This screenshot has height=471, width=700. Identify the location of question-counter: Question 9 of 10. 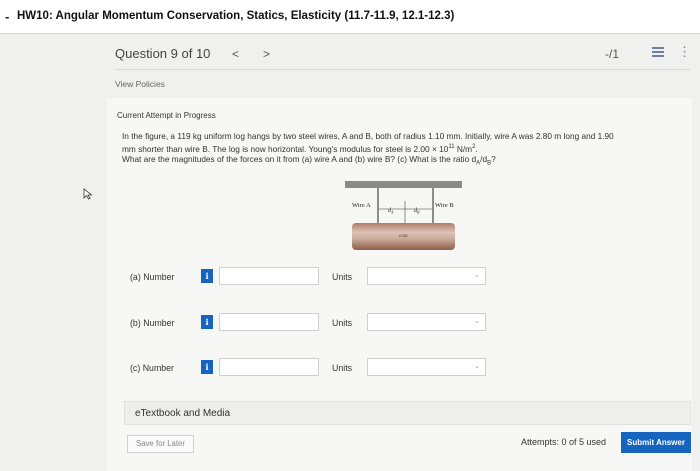
(163, 53).